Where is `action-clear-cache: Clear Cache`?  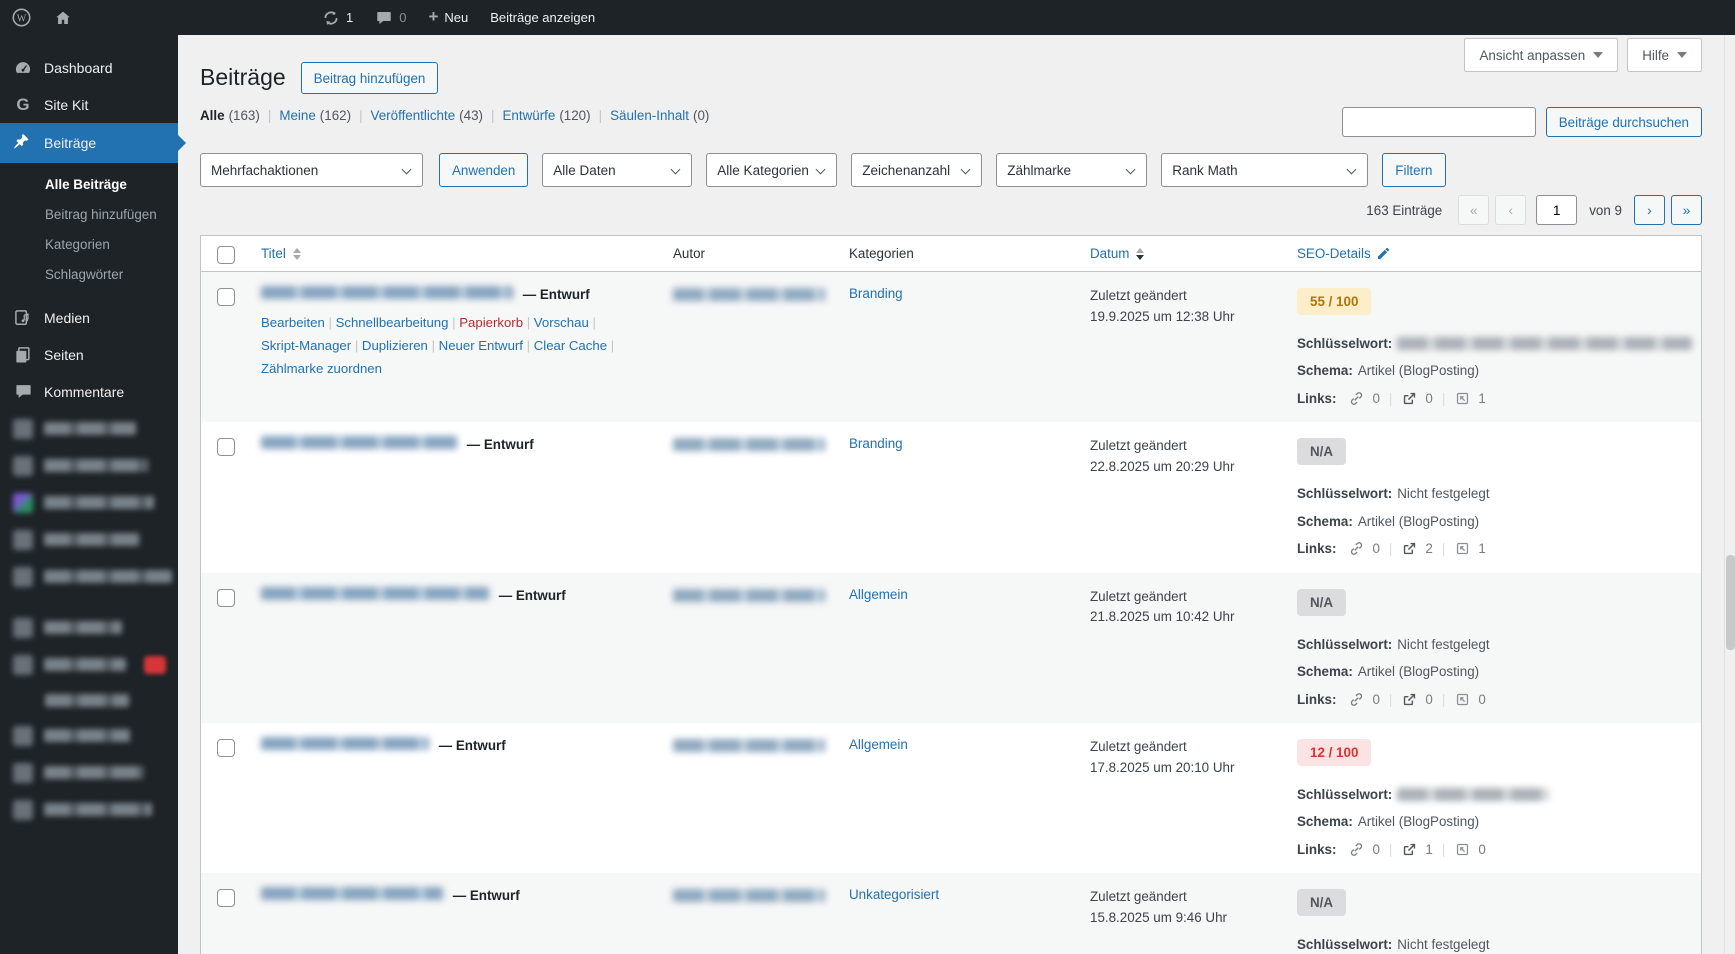
action-clear-cache: Clear Cache is located at coordinates (570, 345).